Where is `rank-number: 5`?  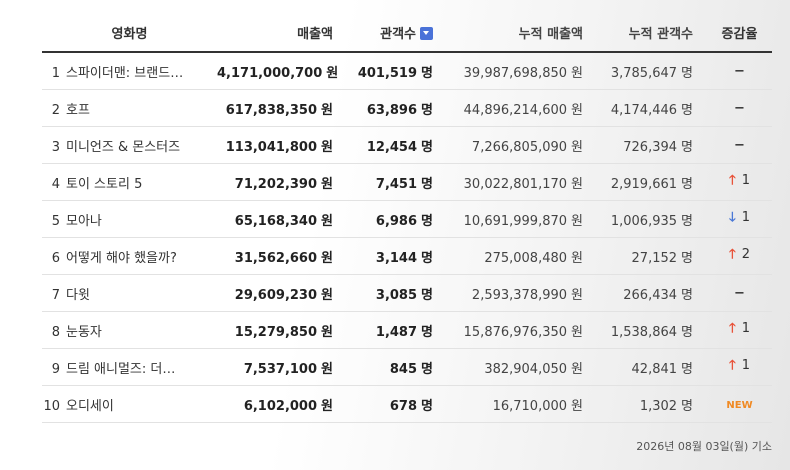
rank-number: 5 is located at coordinates (55, 221).